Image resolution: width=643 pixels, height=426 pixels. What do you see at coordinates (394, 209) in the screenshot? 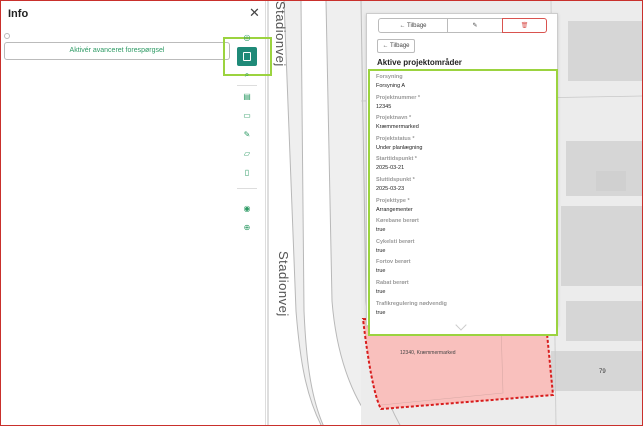
I see `field-value: Arrangementer` at bounding box center [394, 209].